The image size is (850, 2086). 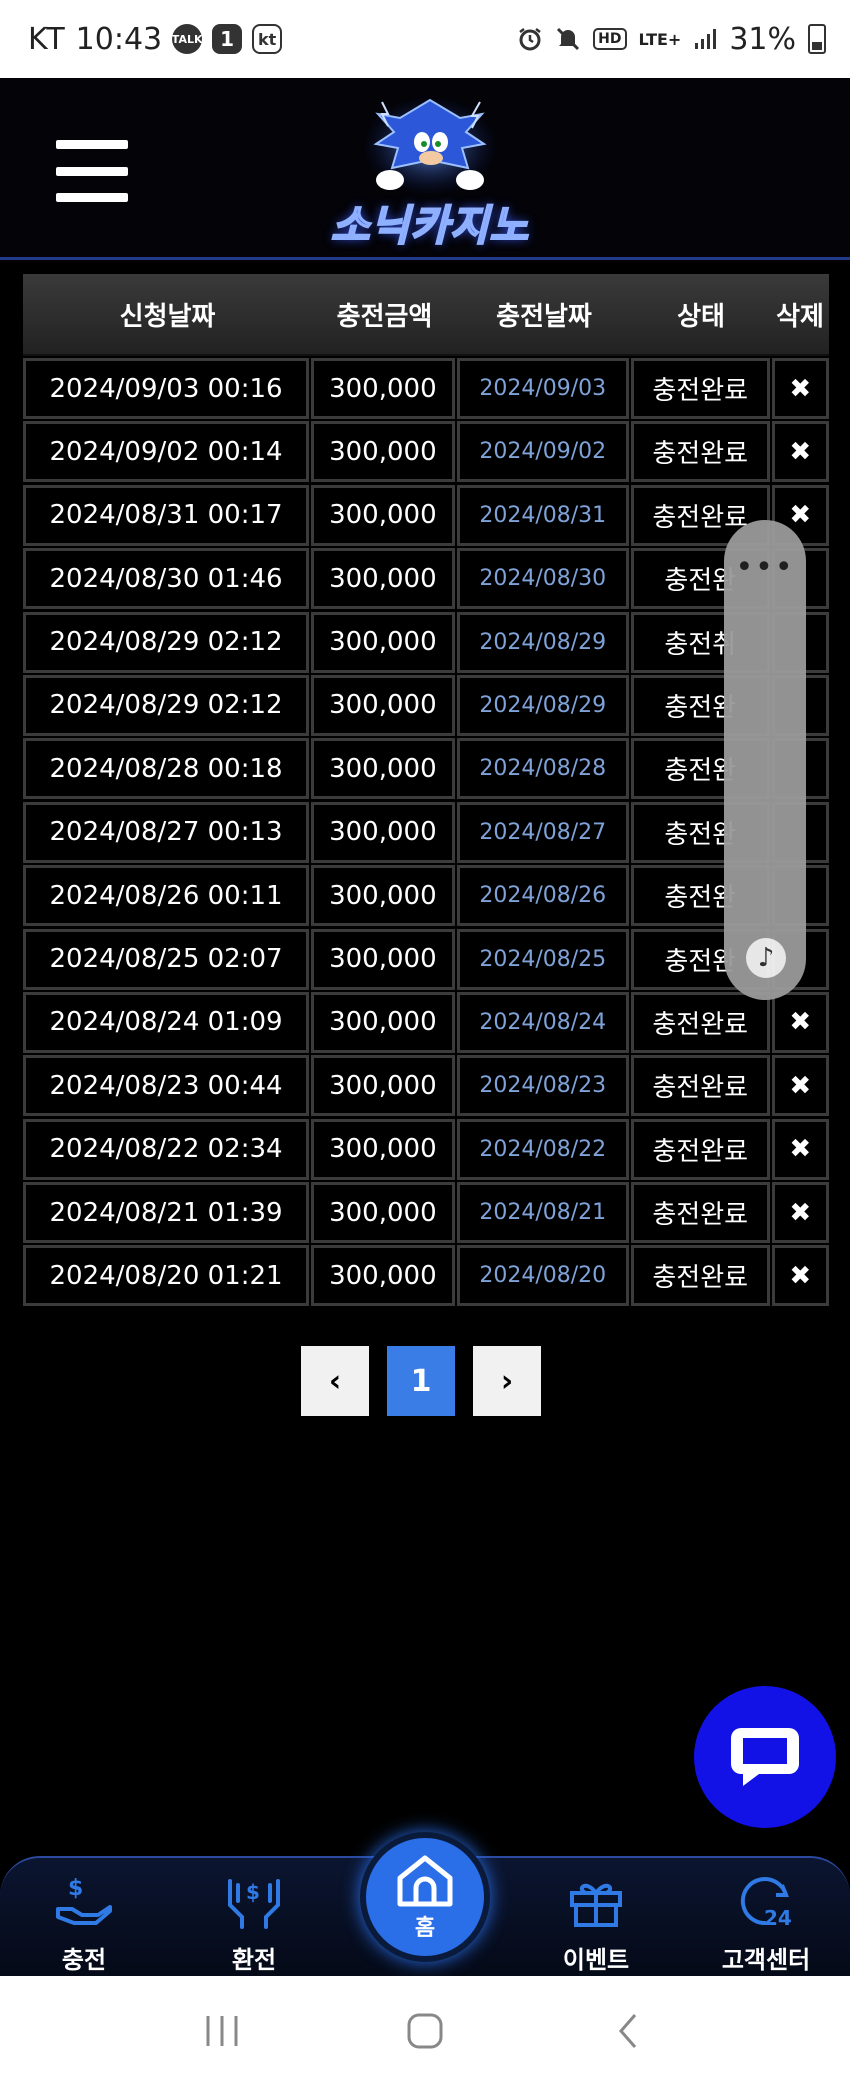 I want to click on nav-home-button: 홈, so click(x=425, y=1897).